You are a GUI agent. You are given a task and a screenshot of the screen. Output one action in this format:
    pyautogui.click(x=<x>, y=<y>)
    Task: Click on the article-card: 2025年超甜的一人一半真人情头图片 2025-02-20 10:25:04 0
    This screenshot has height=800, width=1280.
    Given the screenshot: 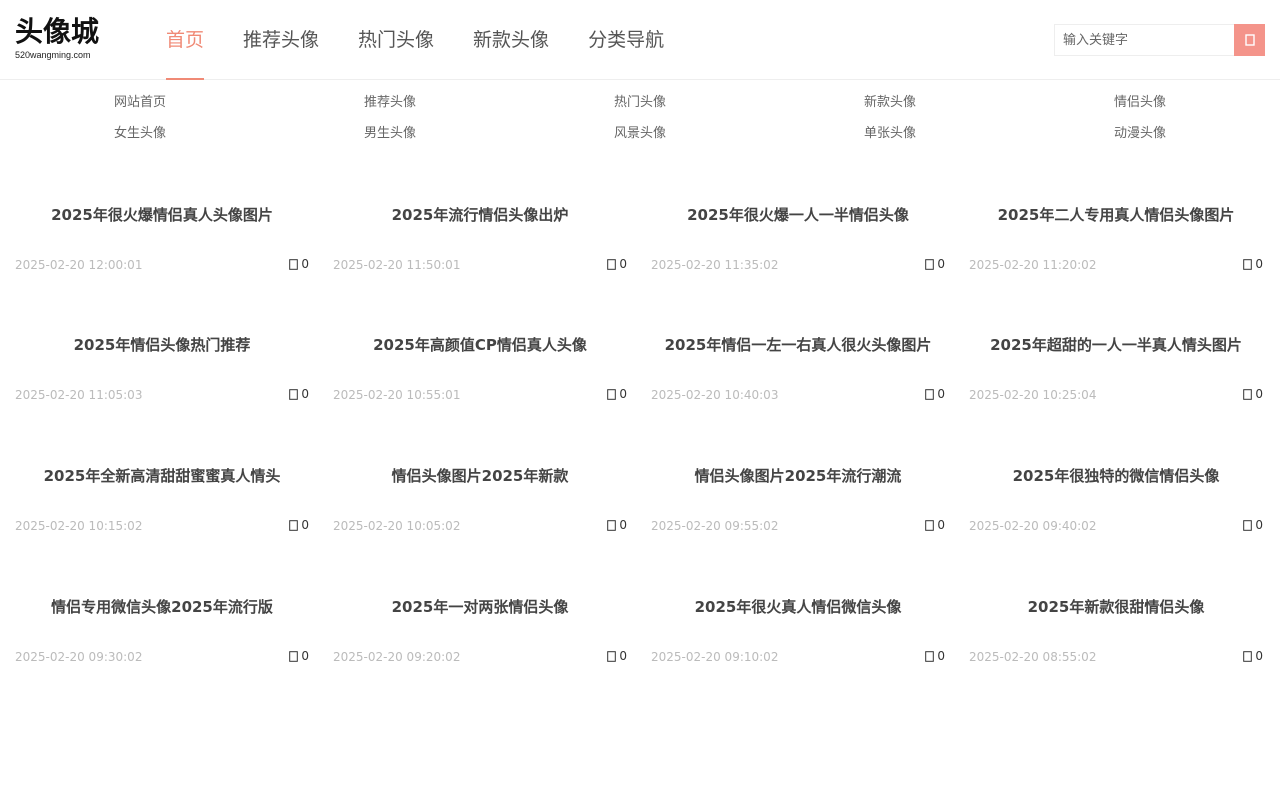 What is the action you would take?
    pyautogui.click(x=1116, y=365)
    